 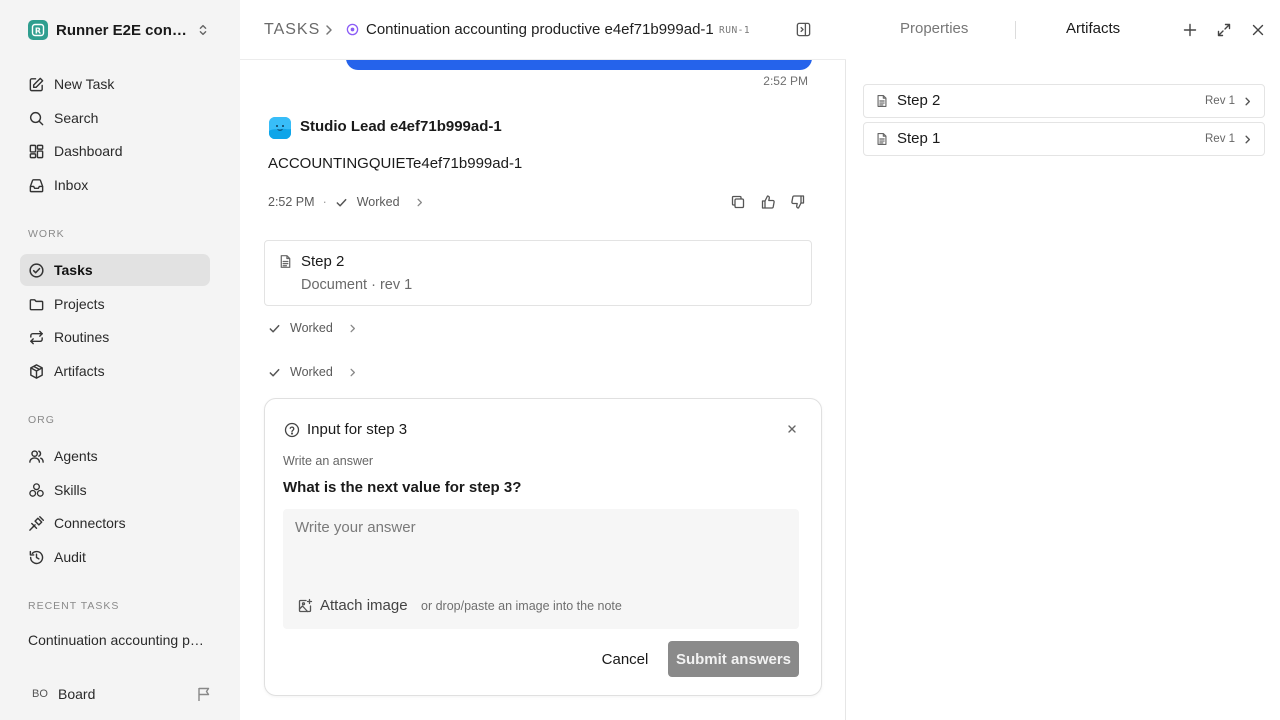 I want to click on answer-mode-label: Write an answer, so click(x=328, y=461).